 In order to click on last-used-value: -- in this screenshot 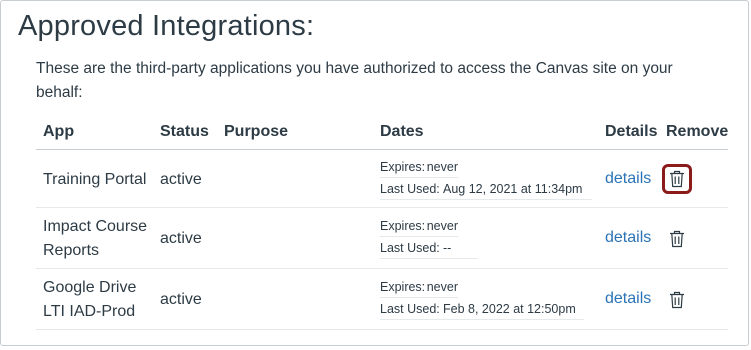, I will do `click(447, 248)`.